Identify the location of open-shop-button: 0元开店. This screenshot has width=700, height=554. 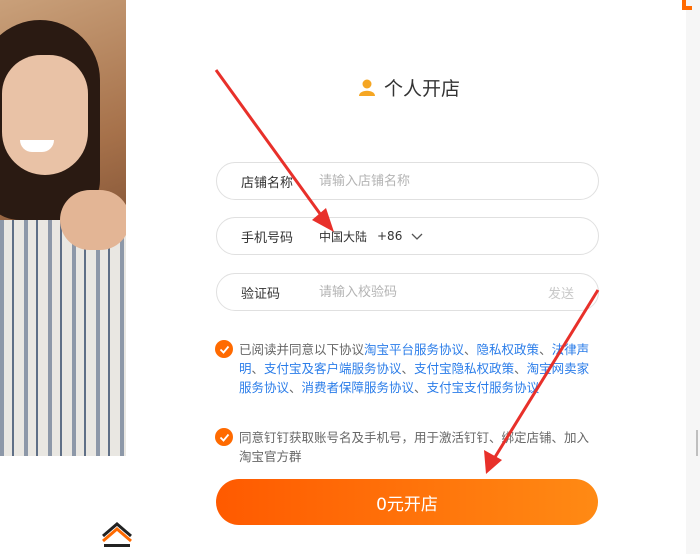
(407, 502).